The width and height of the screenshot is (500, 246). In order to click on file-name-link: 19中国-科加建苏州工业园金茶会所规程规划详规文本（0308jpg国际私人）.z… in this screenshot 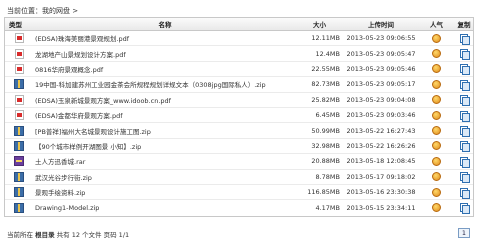, I will do `click(165, 84)`.